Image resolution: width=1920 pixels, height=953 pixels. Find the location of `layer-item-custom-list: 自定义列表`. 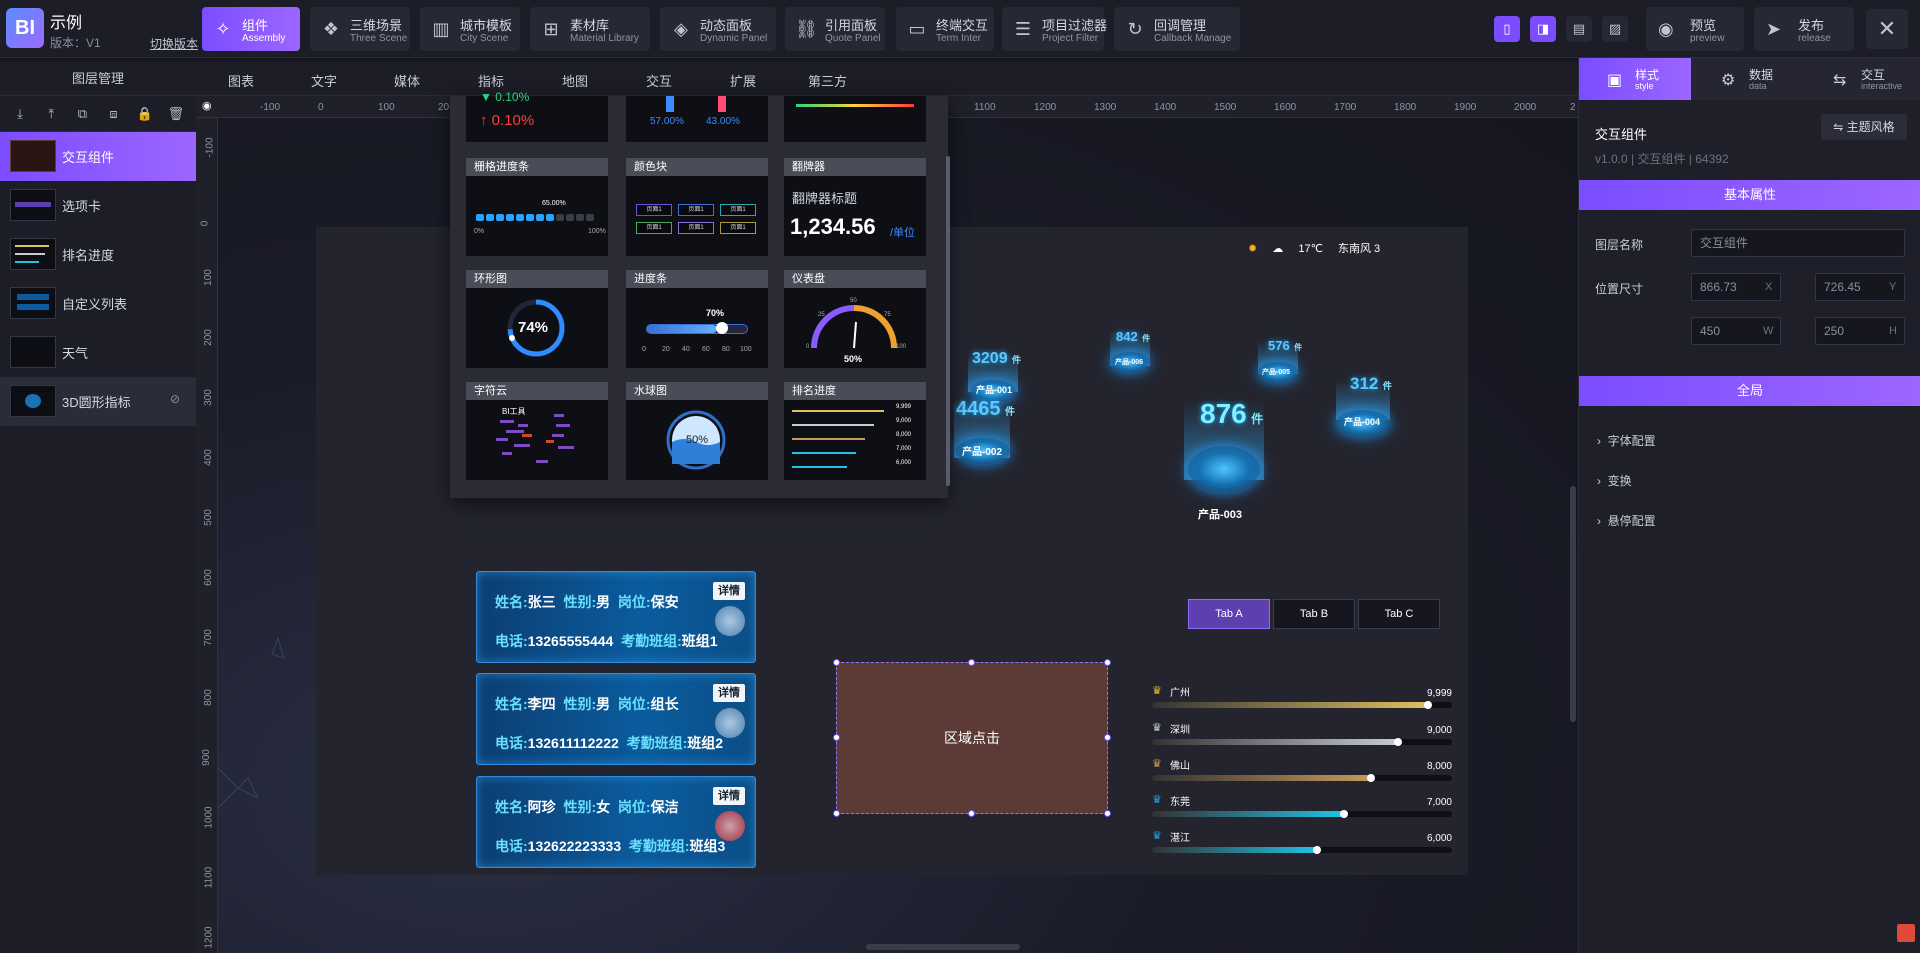

layer-item-custom-list: 自定义列表 is located at coordinates (98, 303).